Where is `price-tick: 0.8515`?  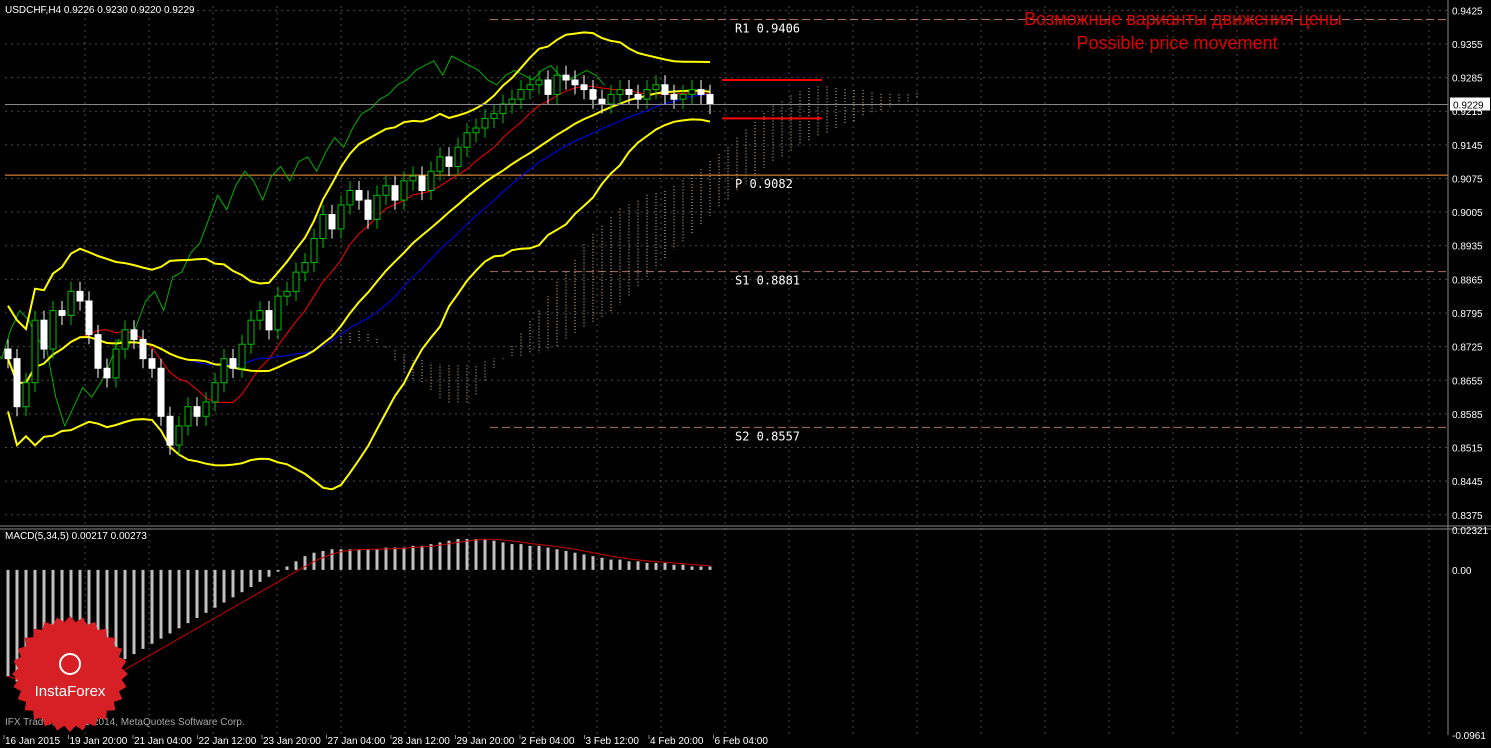 price-tick: 0.8515 is located at coordinates (1467, 449).